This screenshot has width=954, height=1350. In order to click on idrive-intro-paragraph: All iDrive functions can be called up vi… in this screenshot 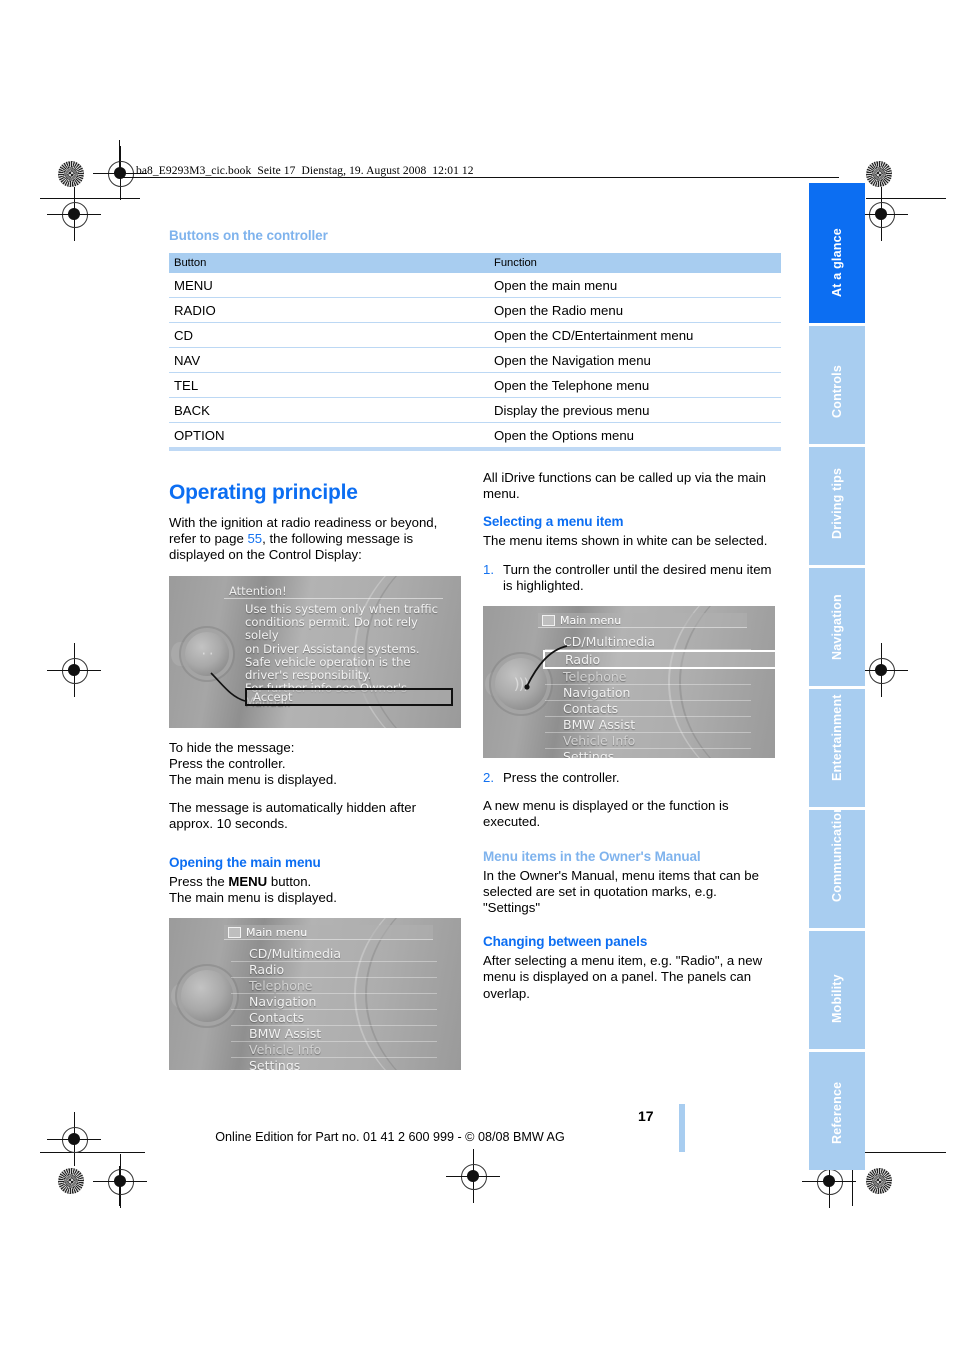, I will do `click(624, 486)`.